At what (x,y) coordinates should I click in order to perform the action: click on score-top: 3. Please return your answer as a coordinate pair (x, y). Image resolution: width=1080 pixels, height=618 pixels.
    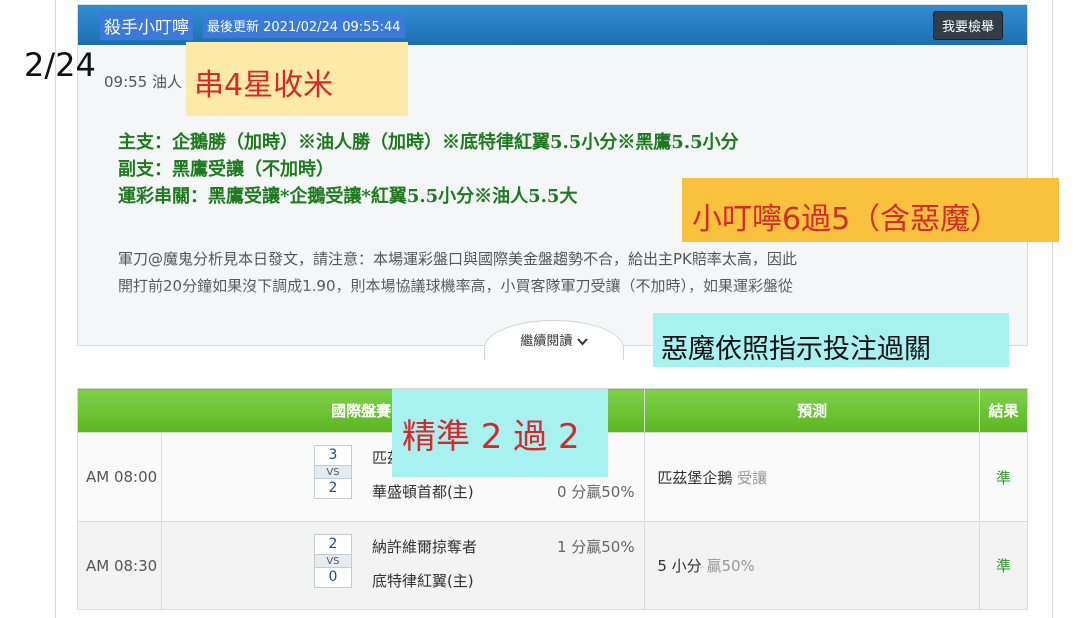
    Looking at the image, I should click on (333, 455).